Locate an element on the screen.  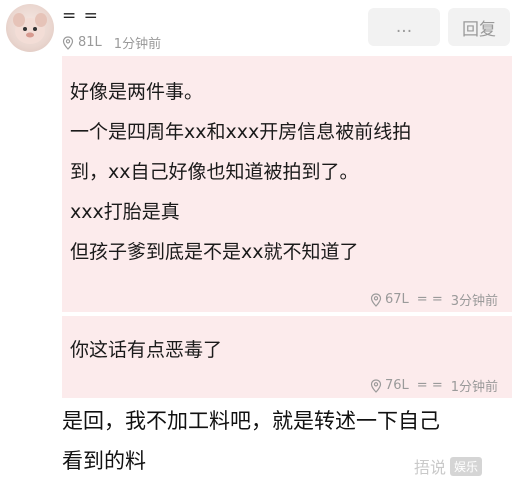
quote-time: 1分钟前 is located at coordinates (474, 387).